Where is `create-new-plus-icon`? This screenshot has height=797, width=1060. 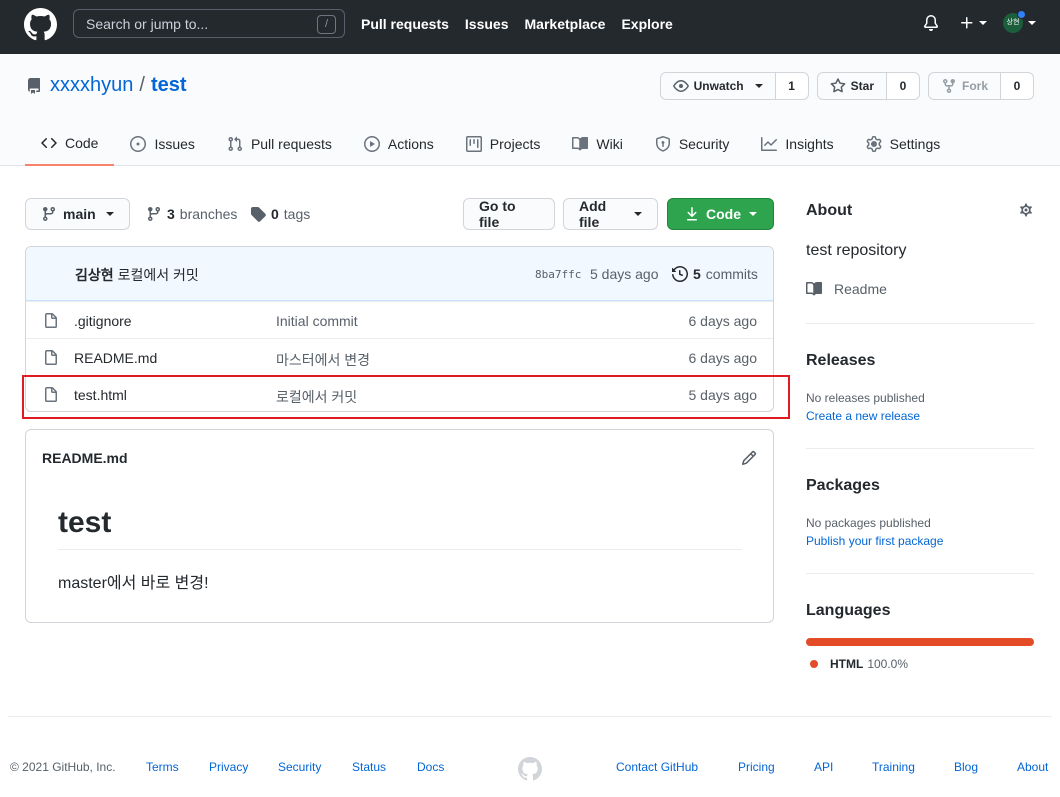 create-new-plus-icon is located at coordinates (973, 23).